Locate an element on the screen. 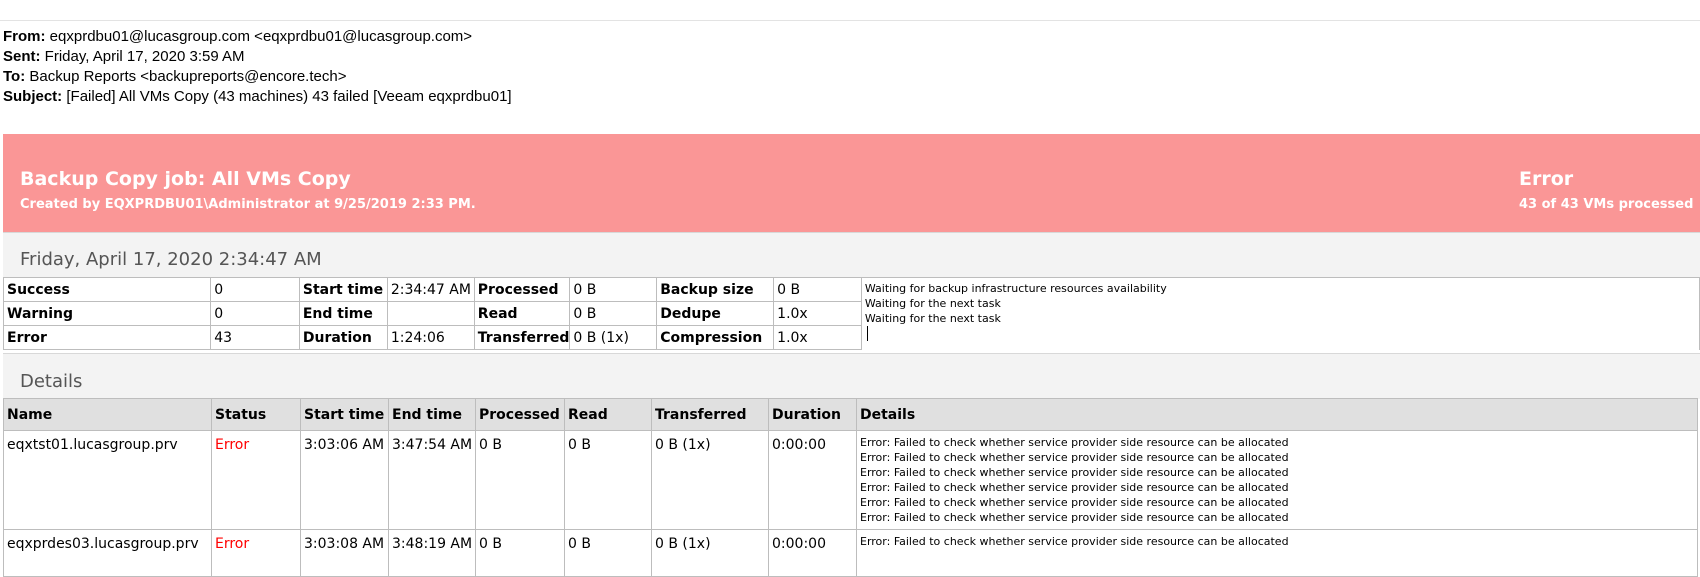  summary-label: Backup size is located at coordinates (715, 289).